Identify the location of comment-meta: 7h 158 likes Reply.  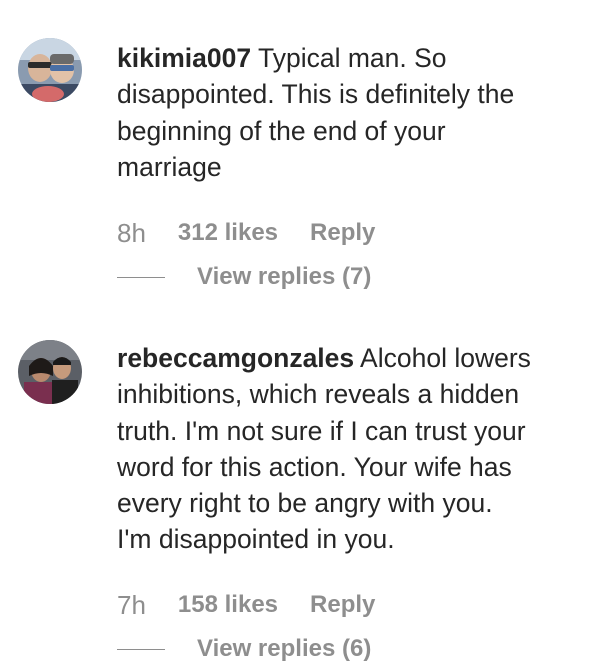
(246, 605).